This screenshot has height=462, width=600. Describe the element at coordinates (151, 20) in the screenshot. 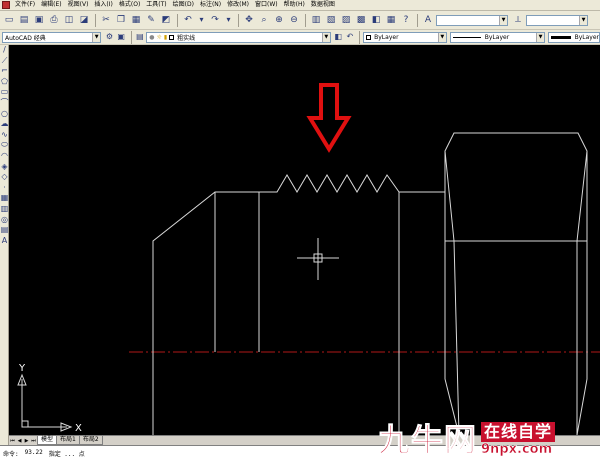

I see `match-properties-icon: ✎` at that location.